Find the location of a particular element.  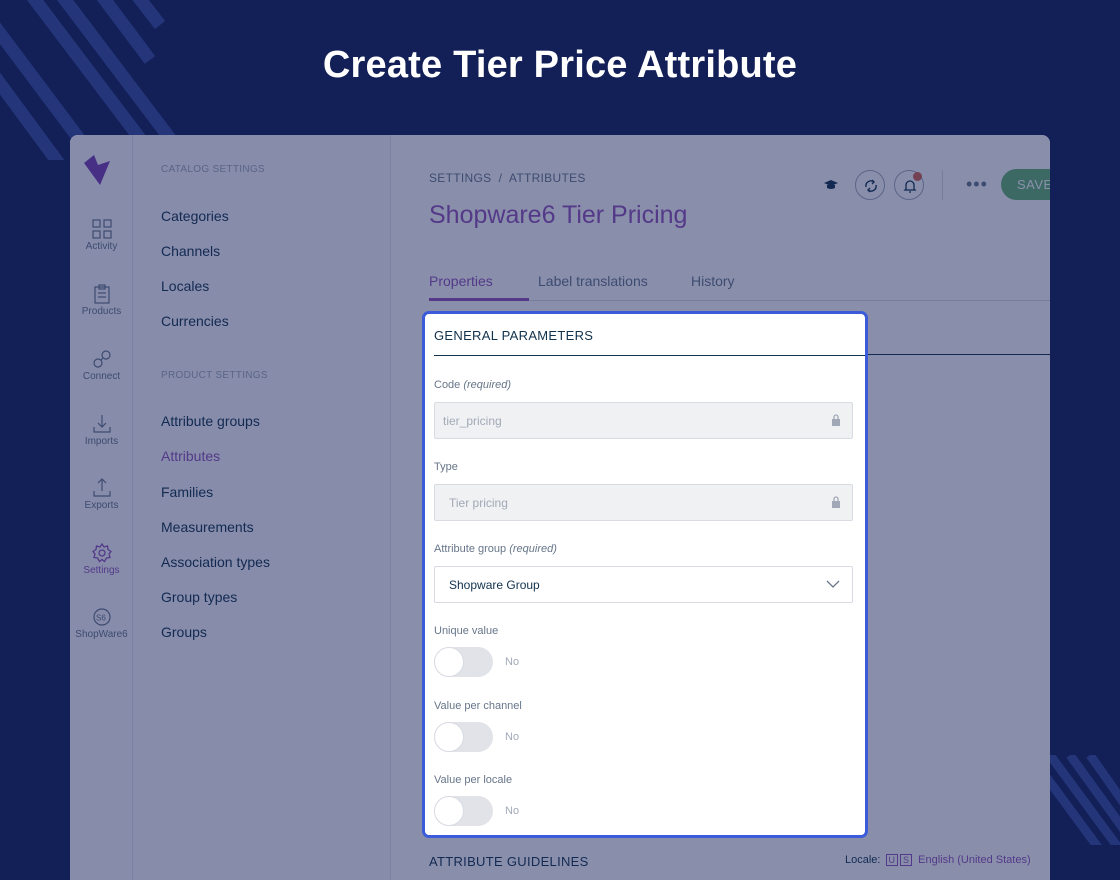

unique-value-label: Unique value is located at coordinates (466, 631).